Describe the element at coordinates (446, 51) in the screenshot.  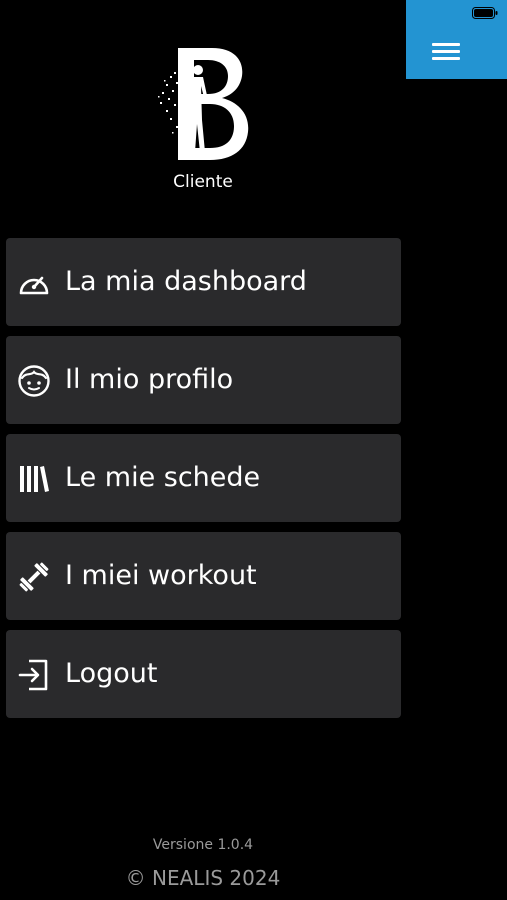
I see `hamburger-icon` at that location.